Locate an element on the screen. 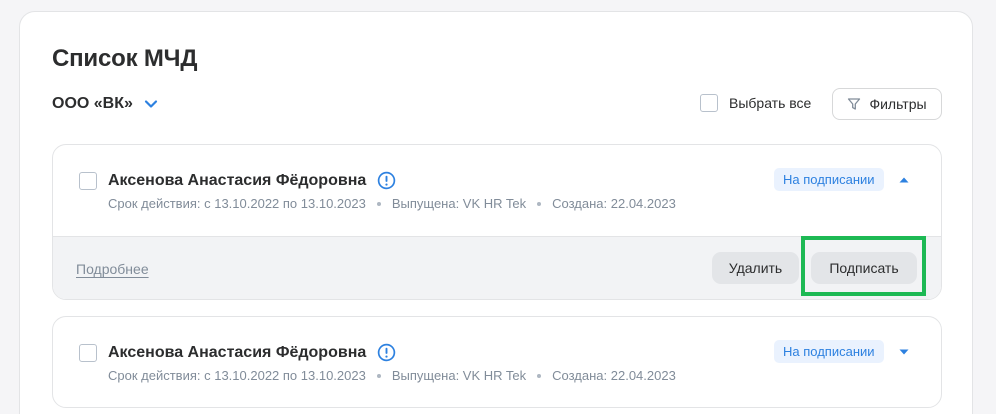 This screenshot has height=414, width=996. filters-button: Фильтры is located at coordinates (887, 104).